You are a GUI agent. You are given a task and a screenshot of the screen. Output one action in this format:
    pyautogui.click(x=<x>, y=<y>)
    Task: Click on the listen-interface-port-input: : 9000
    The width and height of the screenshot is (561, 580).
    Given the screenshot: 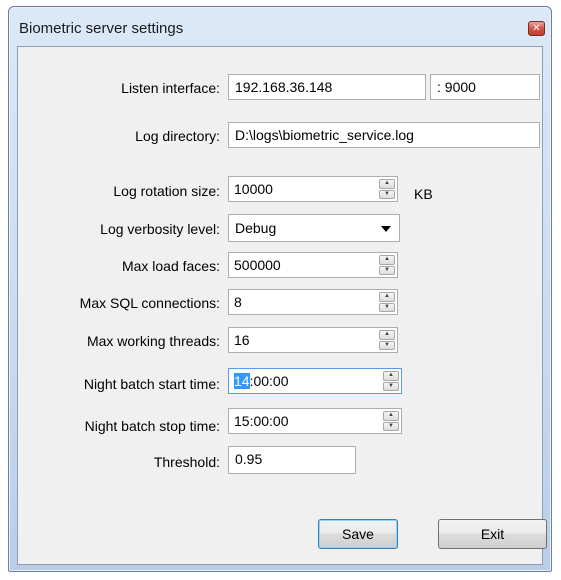 What is the action you would take?
    pyautogui.click(x=485, y=87)
    